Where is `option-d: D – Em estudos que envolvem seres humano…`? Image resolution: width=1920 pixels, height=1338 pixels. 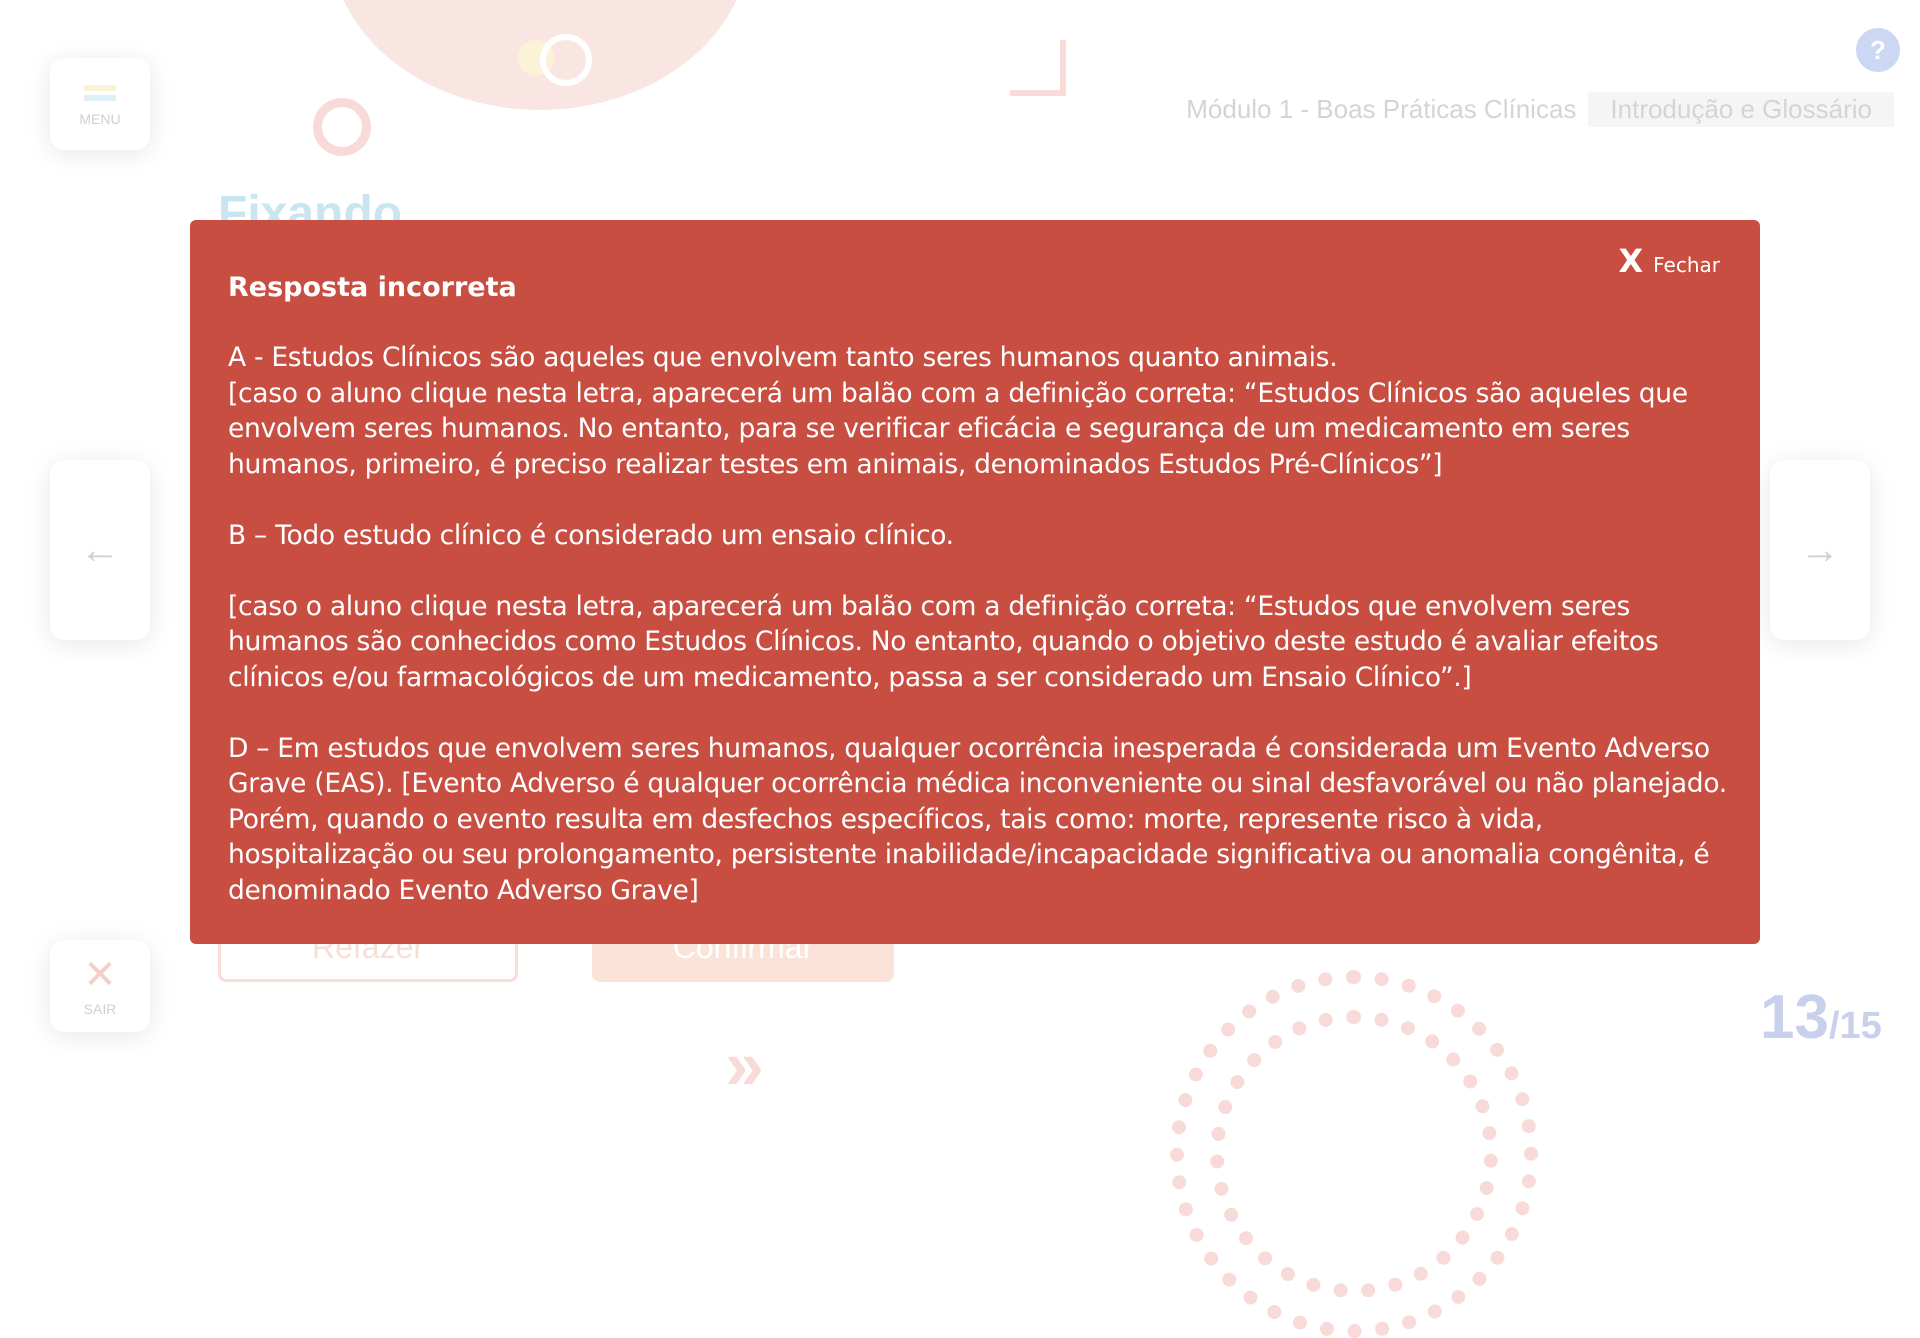
option-d: D – Em estudos que envolvem seres humano… is located at coordinates (977, 819).